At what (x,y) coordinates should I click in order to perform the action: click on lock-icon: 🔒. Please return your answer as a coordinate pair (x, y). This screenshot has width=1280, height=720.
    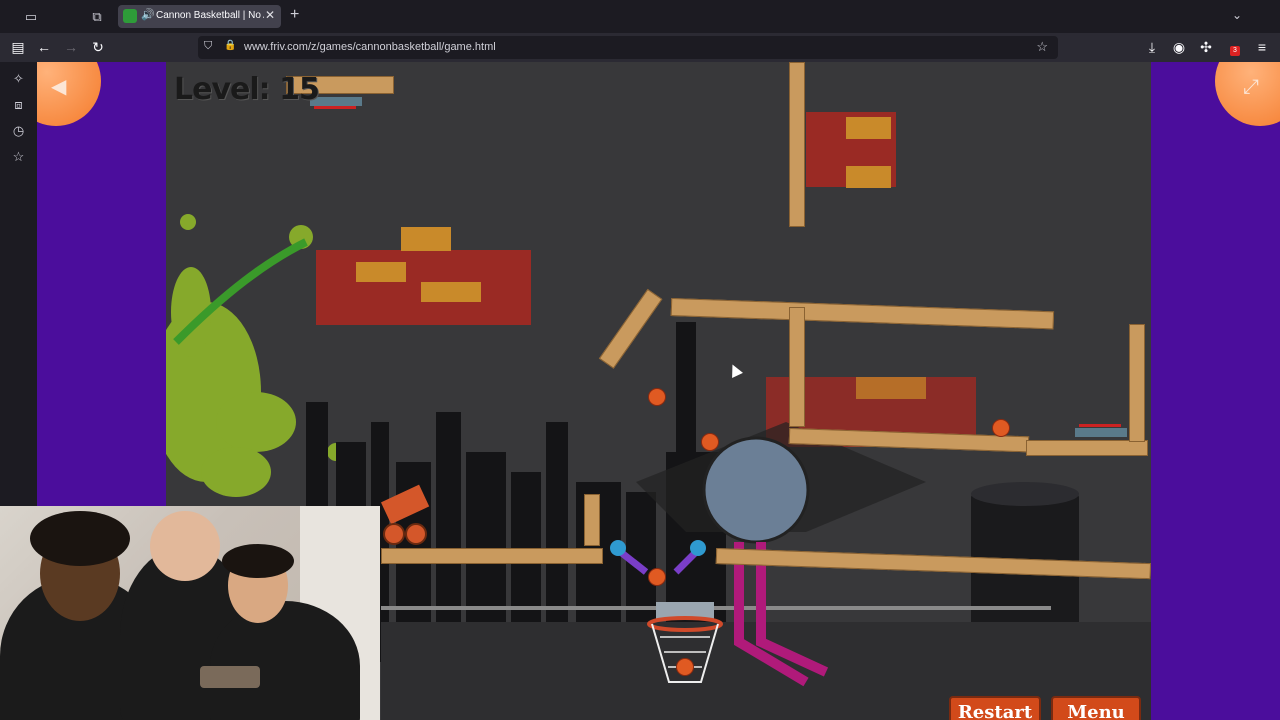
    Looking at the image, I should click on (230, 45).